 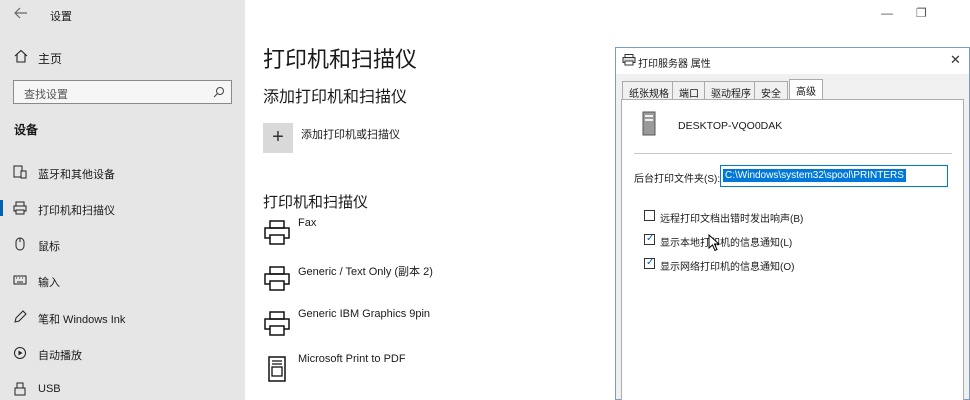 What do you see at coordinates (20, 389) in the screenshot?
I see `usb-icon` at bounding box center [20, 389].